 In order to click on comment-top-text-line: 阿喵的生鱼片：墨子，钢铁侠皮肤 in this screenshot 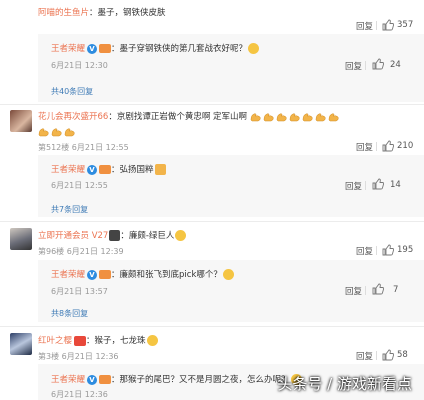, I will do `click(102, 12)`.